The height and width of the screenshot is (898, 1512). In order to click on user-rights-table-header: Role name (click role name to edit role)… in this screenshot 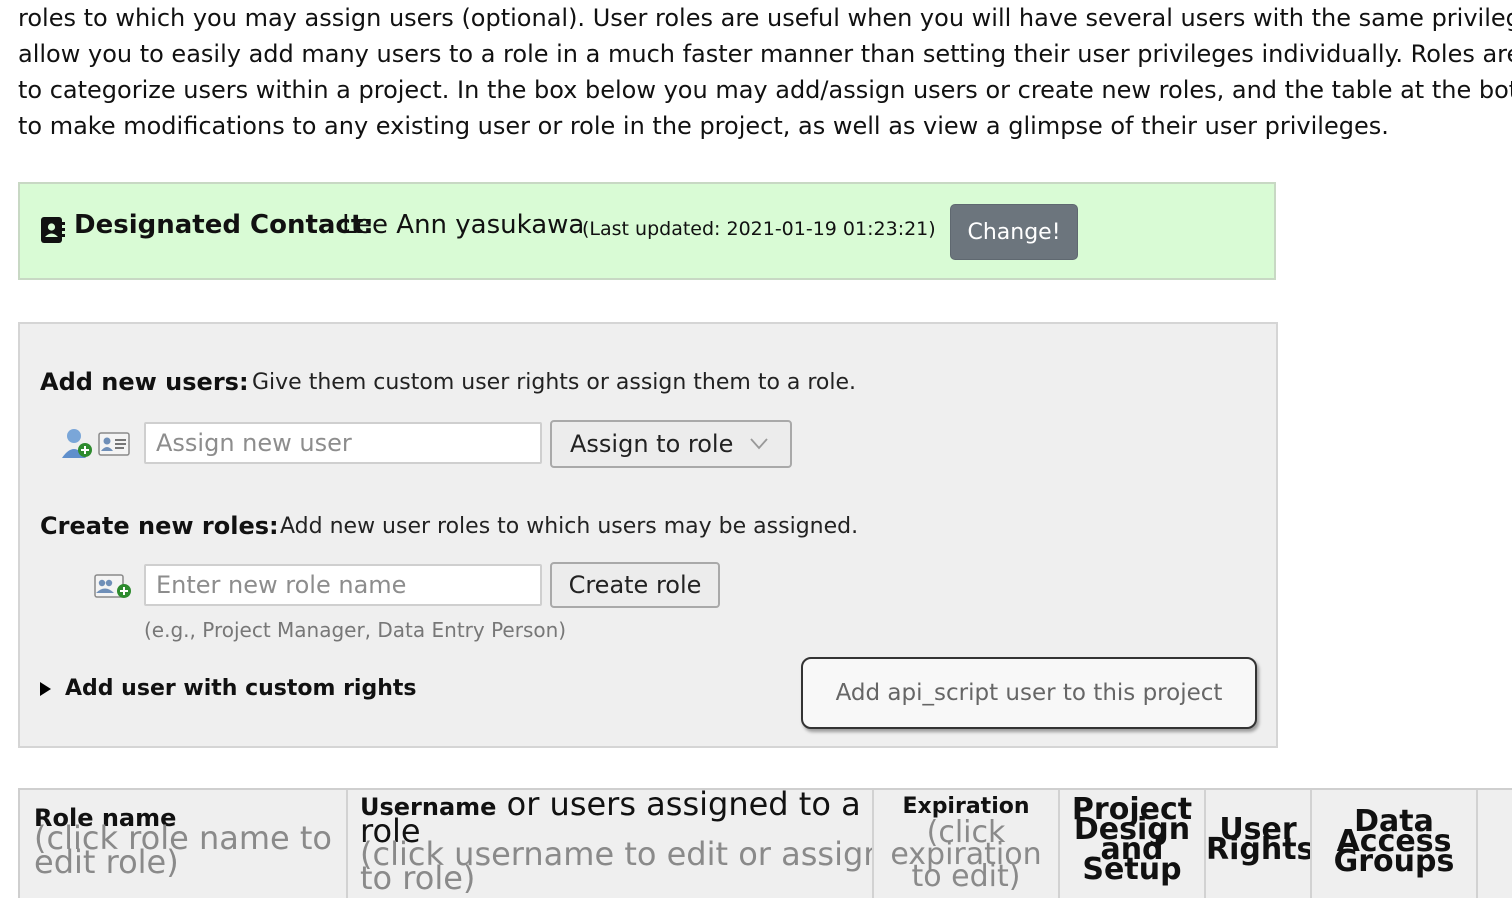, I will do `click(765, 843)`.